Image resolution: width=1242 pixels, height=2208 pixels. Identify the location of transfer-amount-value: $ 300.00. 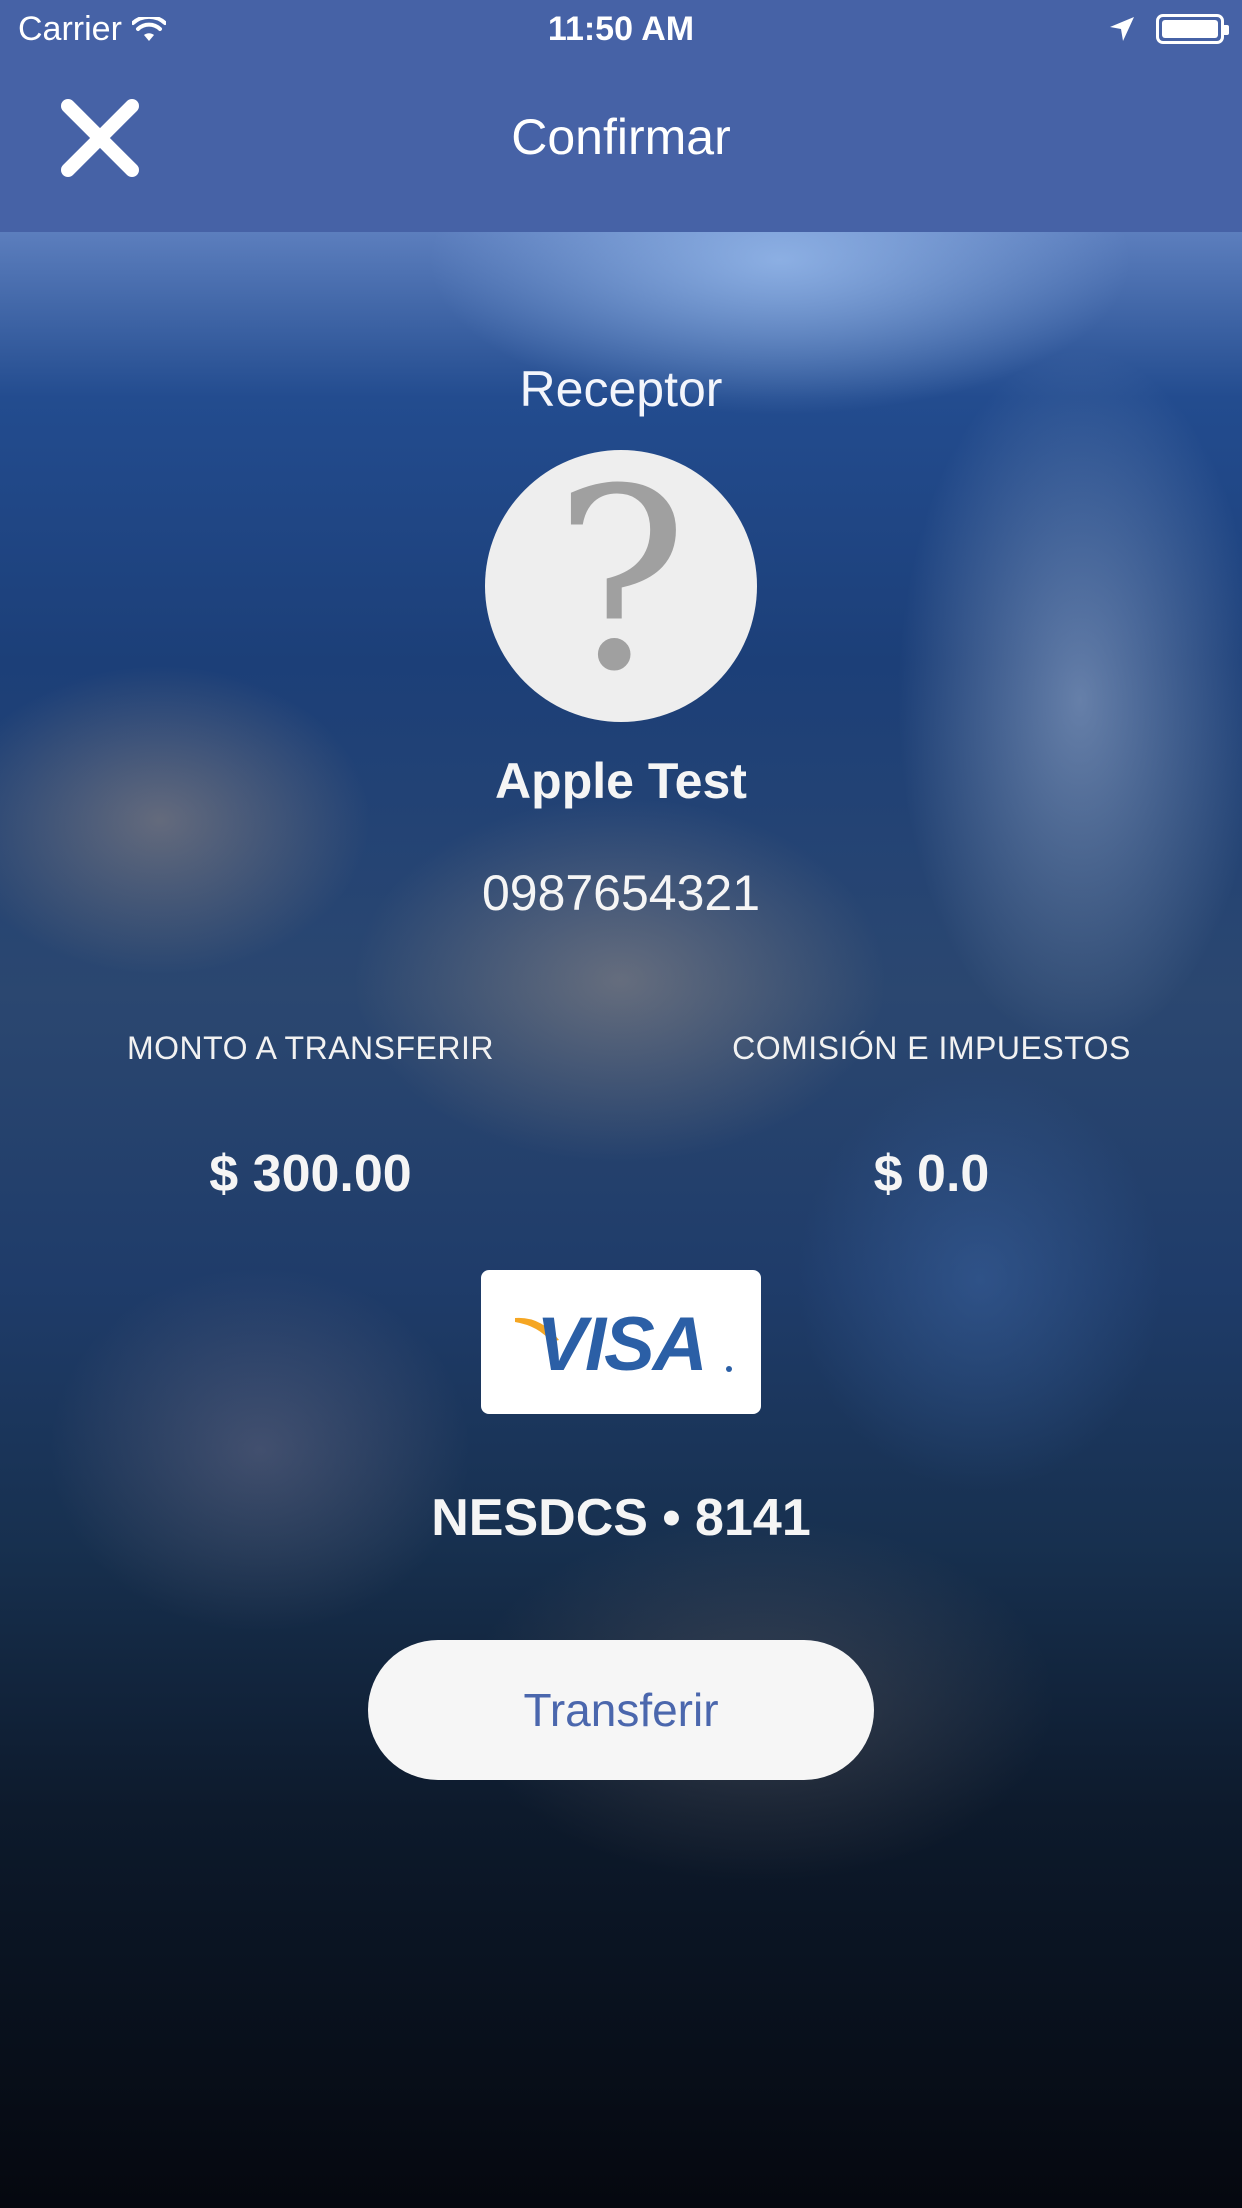
(310, 1174).